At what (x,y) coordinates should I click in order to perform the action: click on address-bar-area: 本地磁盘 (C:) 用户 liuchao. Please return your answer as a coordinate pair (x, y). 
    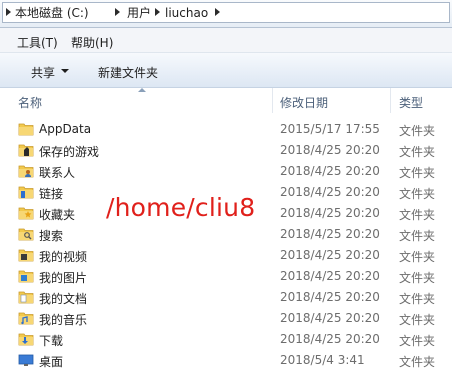
    Looking at the image, I should click on (226, 14).